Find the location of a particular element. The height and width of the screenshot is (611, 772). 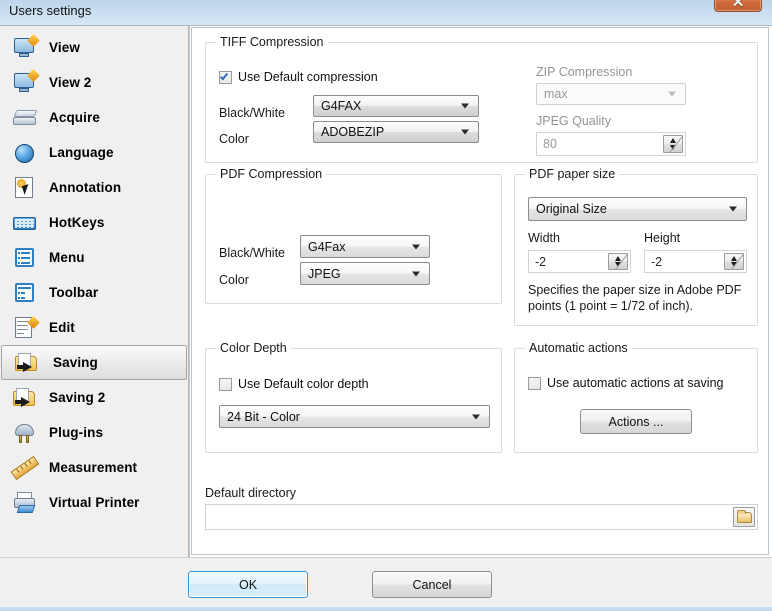

pdf-black-white-value: G4Fax is located at coordinates (327, 246).